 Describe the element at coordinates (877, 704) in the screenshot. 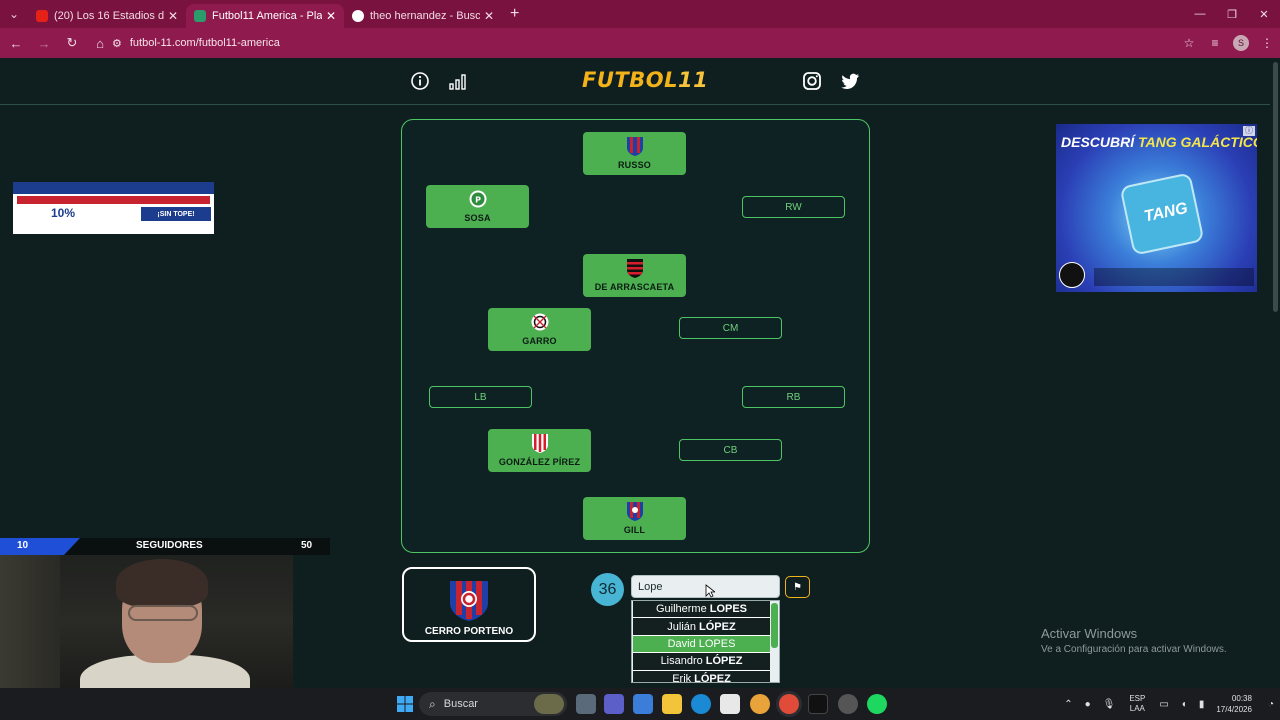

I see `spotify-icon` at that location.